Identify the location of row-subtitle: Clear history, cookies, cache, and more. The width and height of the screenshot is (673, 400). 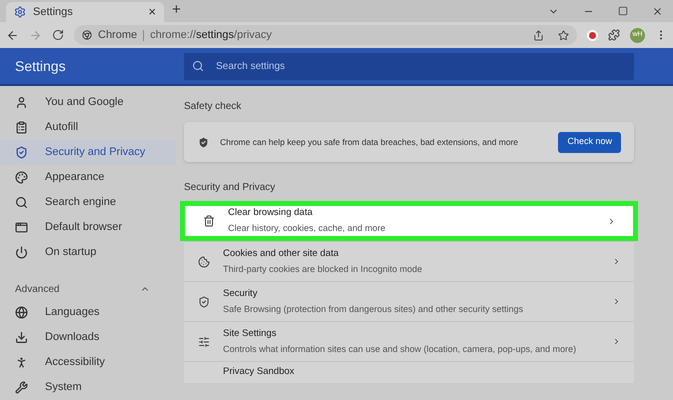
(307, 229).